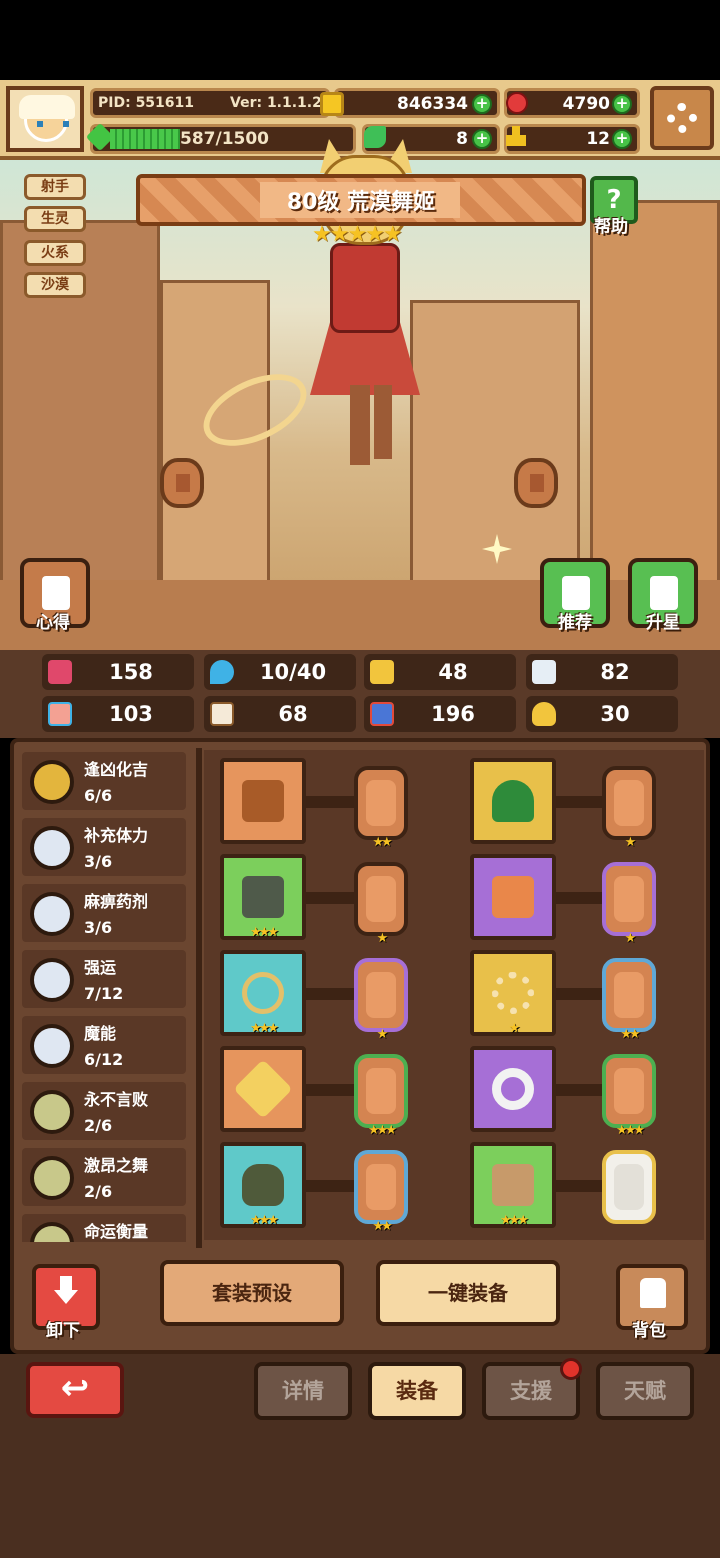 This screenshot has height=1558, width=720. What do you see at coordinates (104, 1177) in the screenshot?
I see `set-bonus-item: 激昂之舞 2/6` at bounding box center [104, 1177].